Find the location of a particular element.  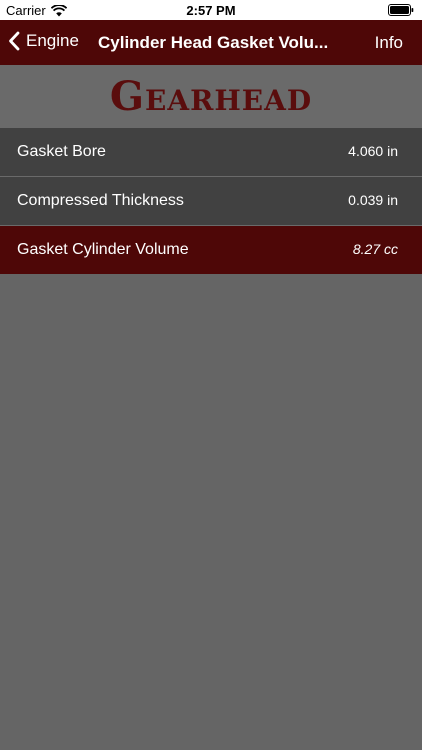

navigation-bar: Engine Cylinder Head Gasket Volu... Info is located at coordinates (211, 42).